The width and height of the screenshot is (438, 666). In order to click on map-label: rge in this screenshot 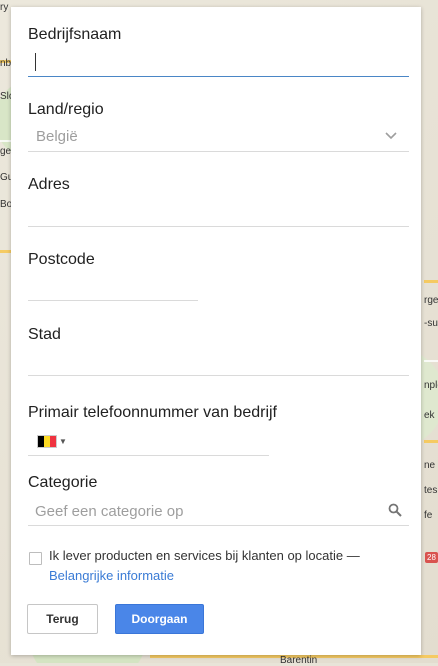, I will do `click(431, 300)`.